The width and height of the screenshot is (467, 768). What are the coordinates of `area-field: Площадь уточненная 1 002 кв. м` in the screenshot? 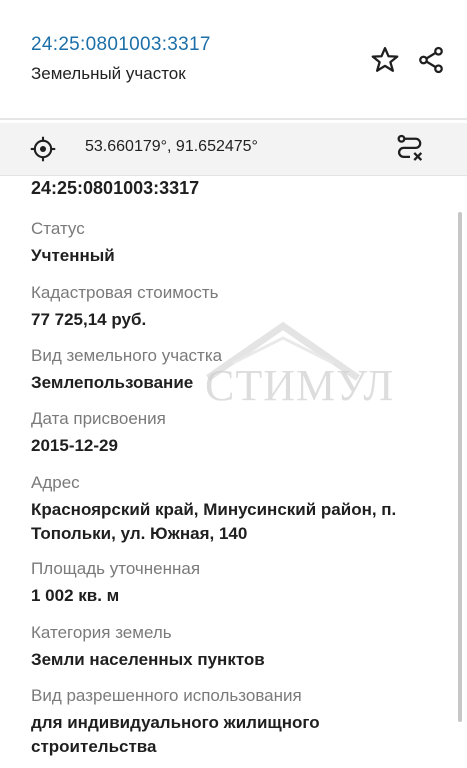 It's located at (231, 583).